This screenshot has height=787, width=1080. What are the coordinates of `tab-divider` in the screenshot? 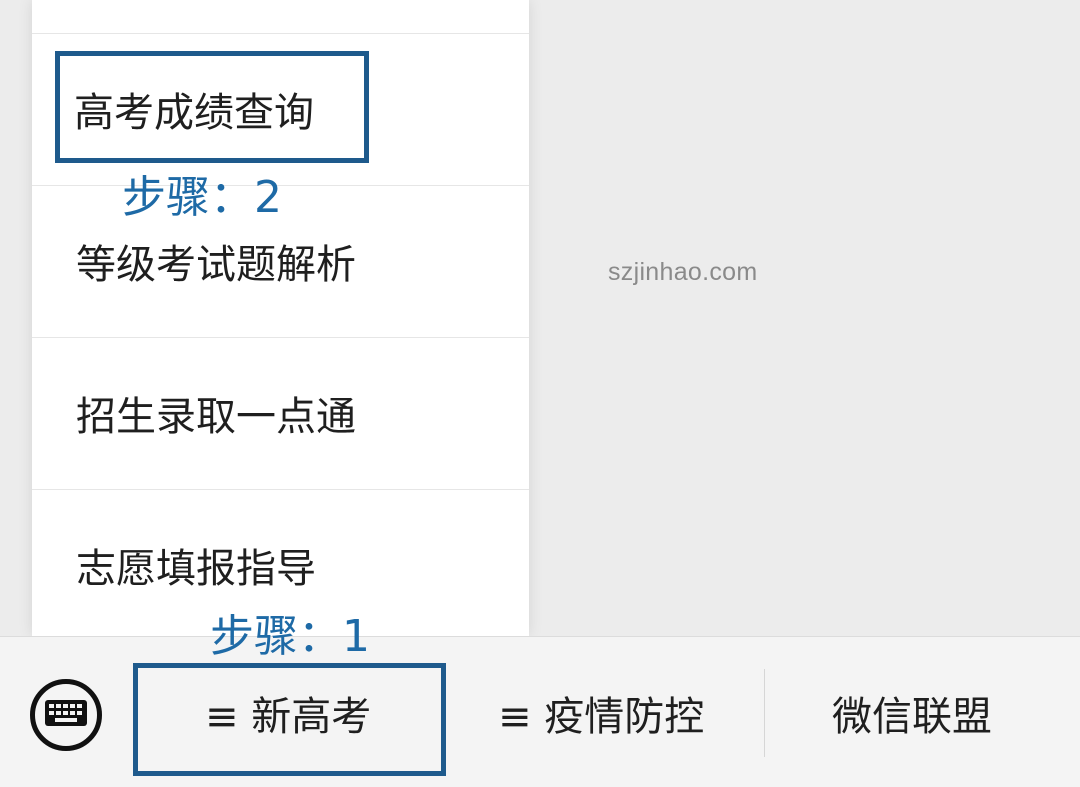 It's located at (764, 713).